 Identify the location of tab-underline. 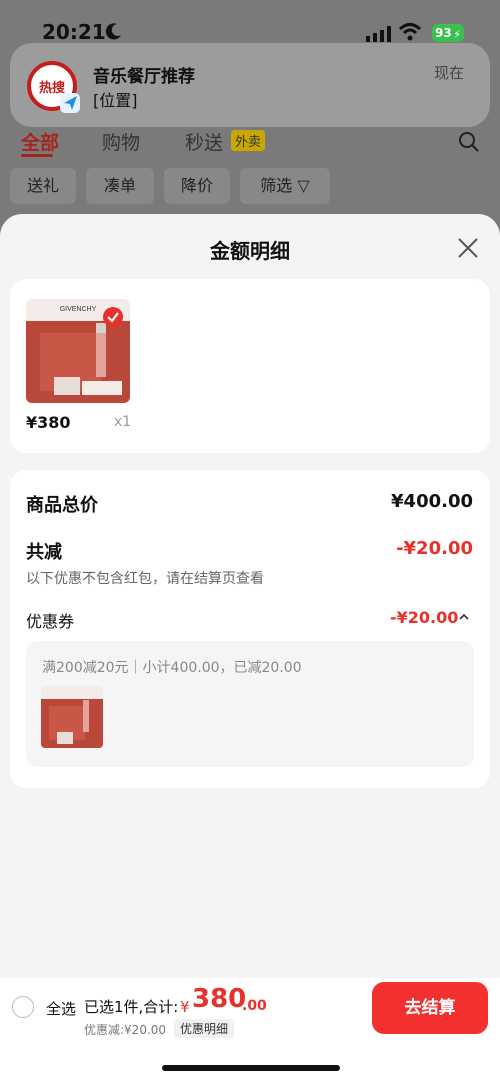
(37, 155).